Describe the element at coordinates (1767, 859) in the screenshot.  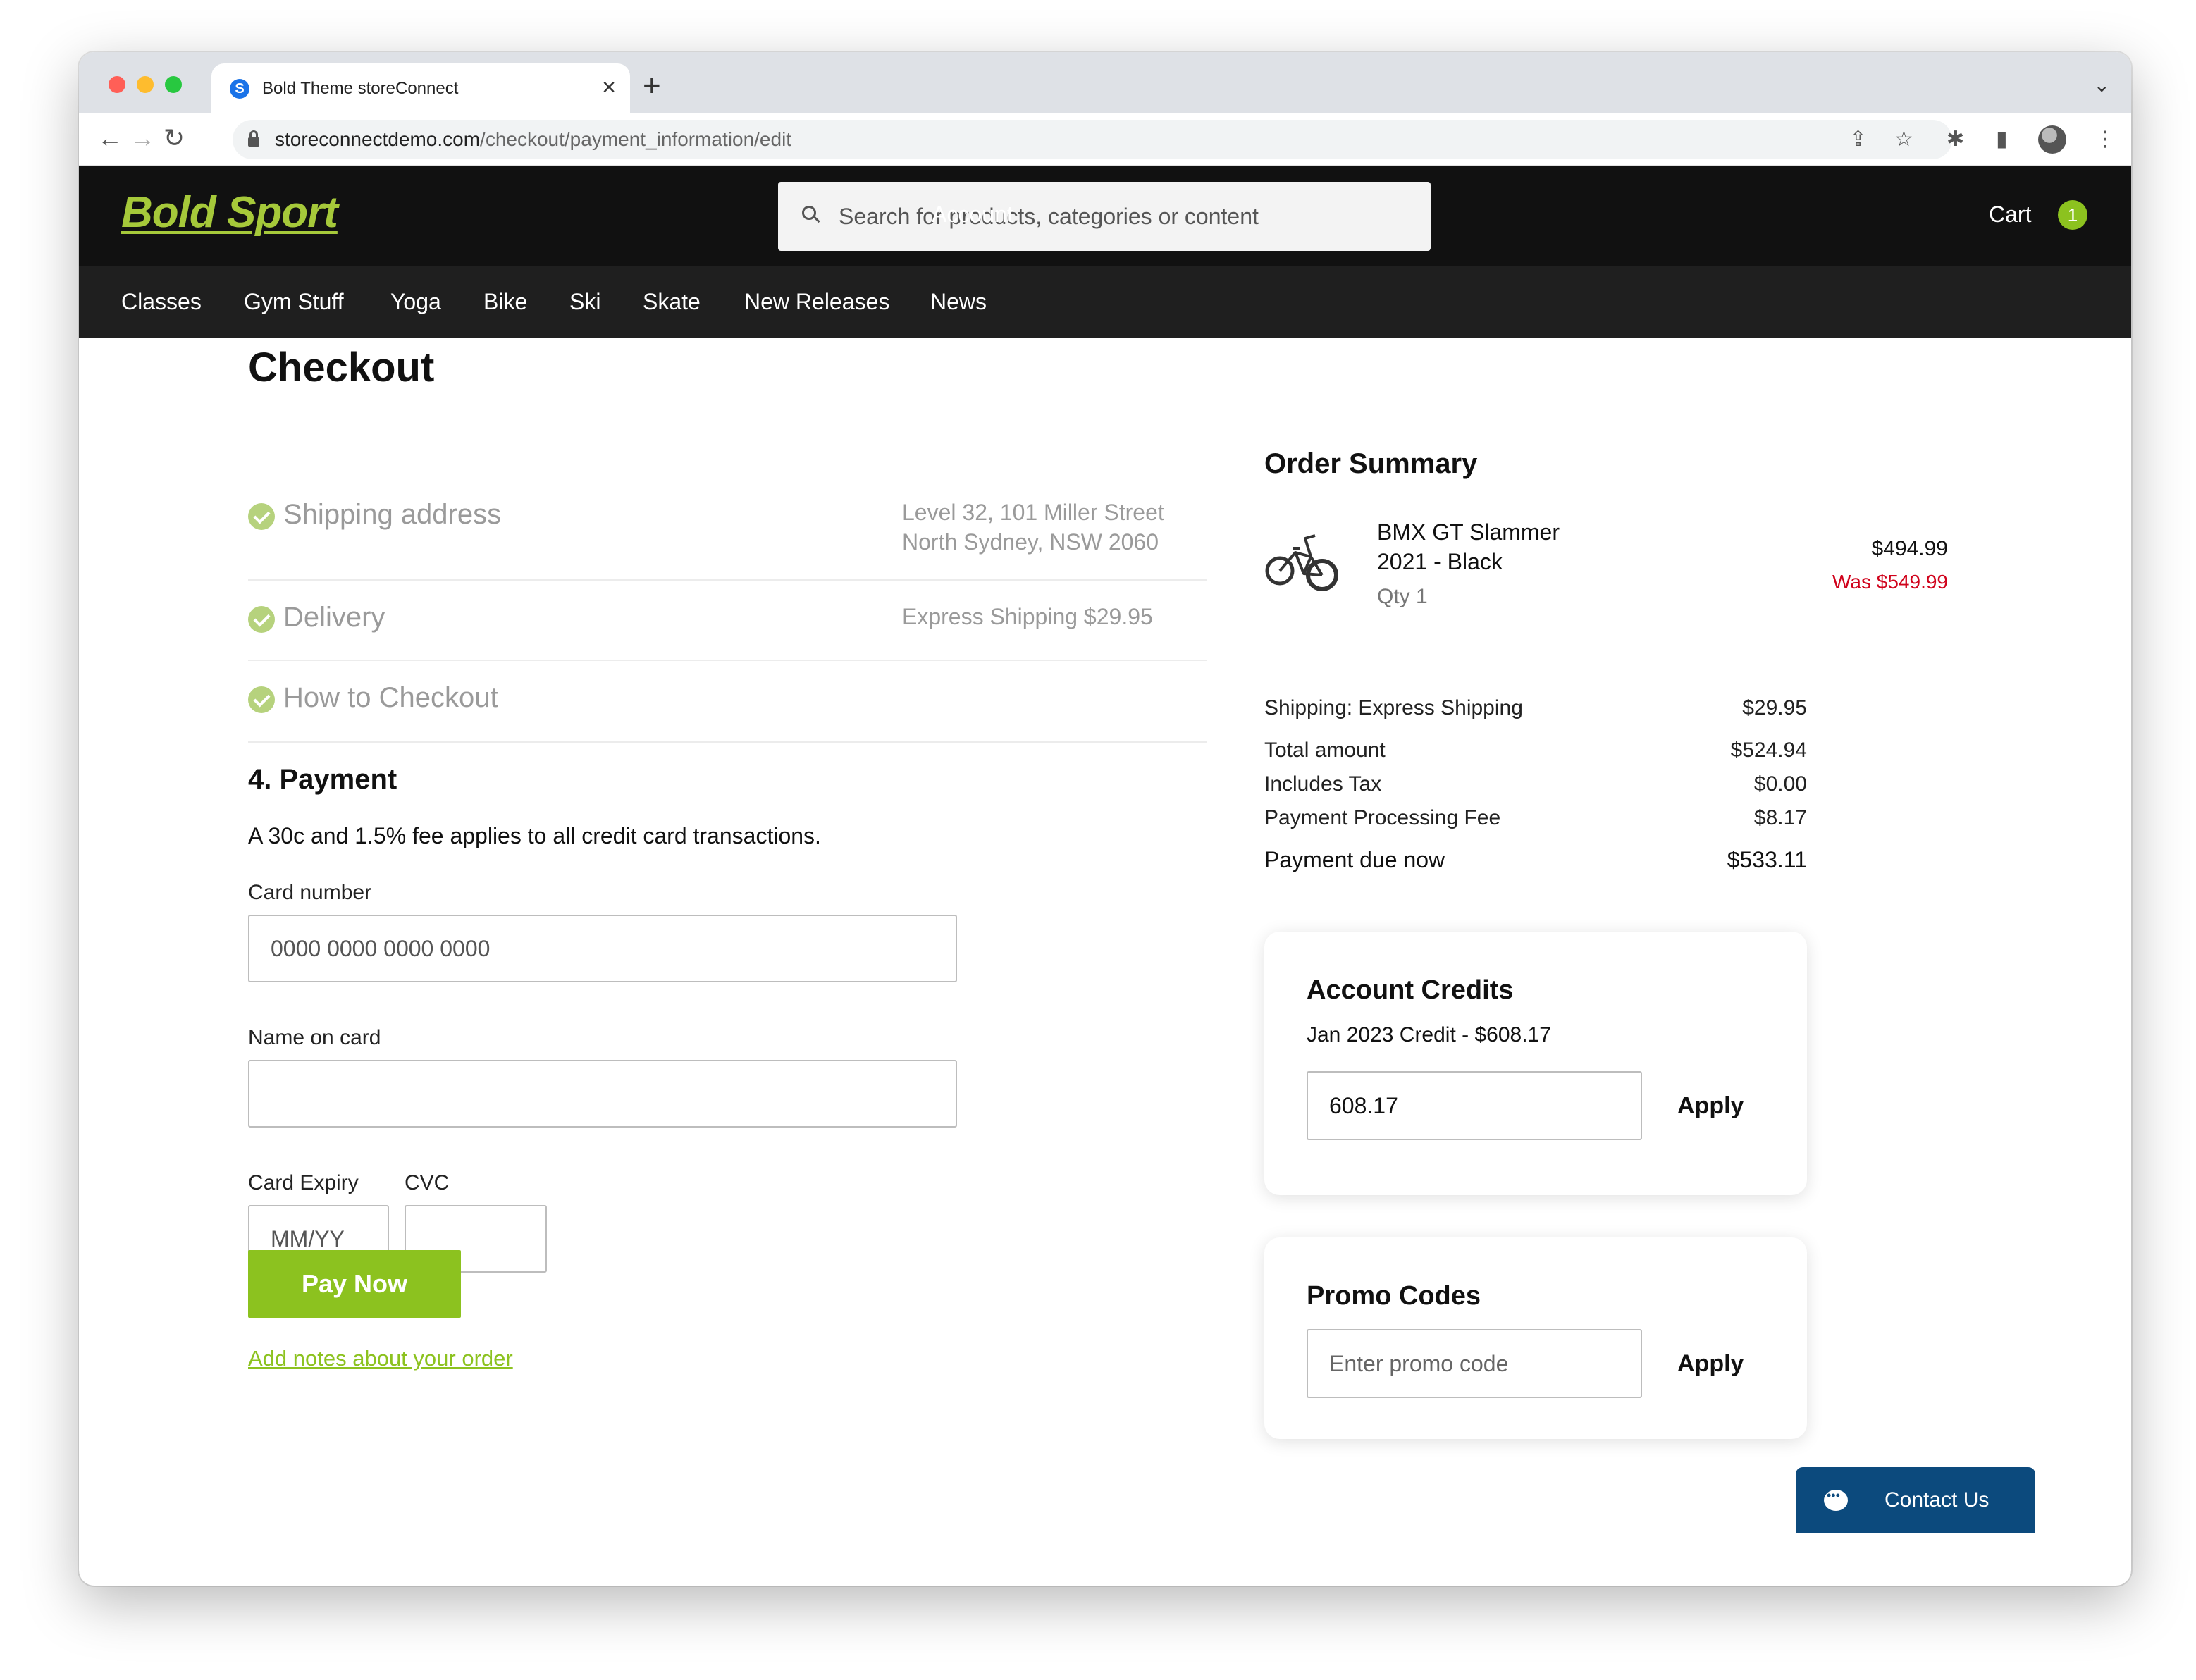
I see `summary-value: $533.11` at that location.